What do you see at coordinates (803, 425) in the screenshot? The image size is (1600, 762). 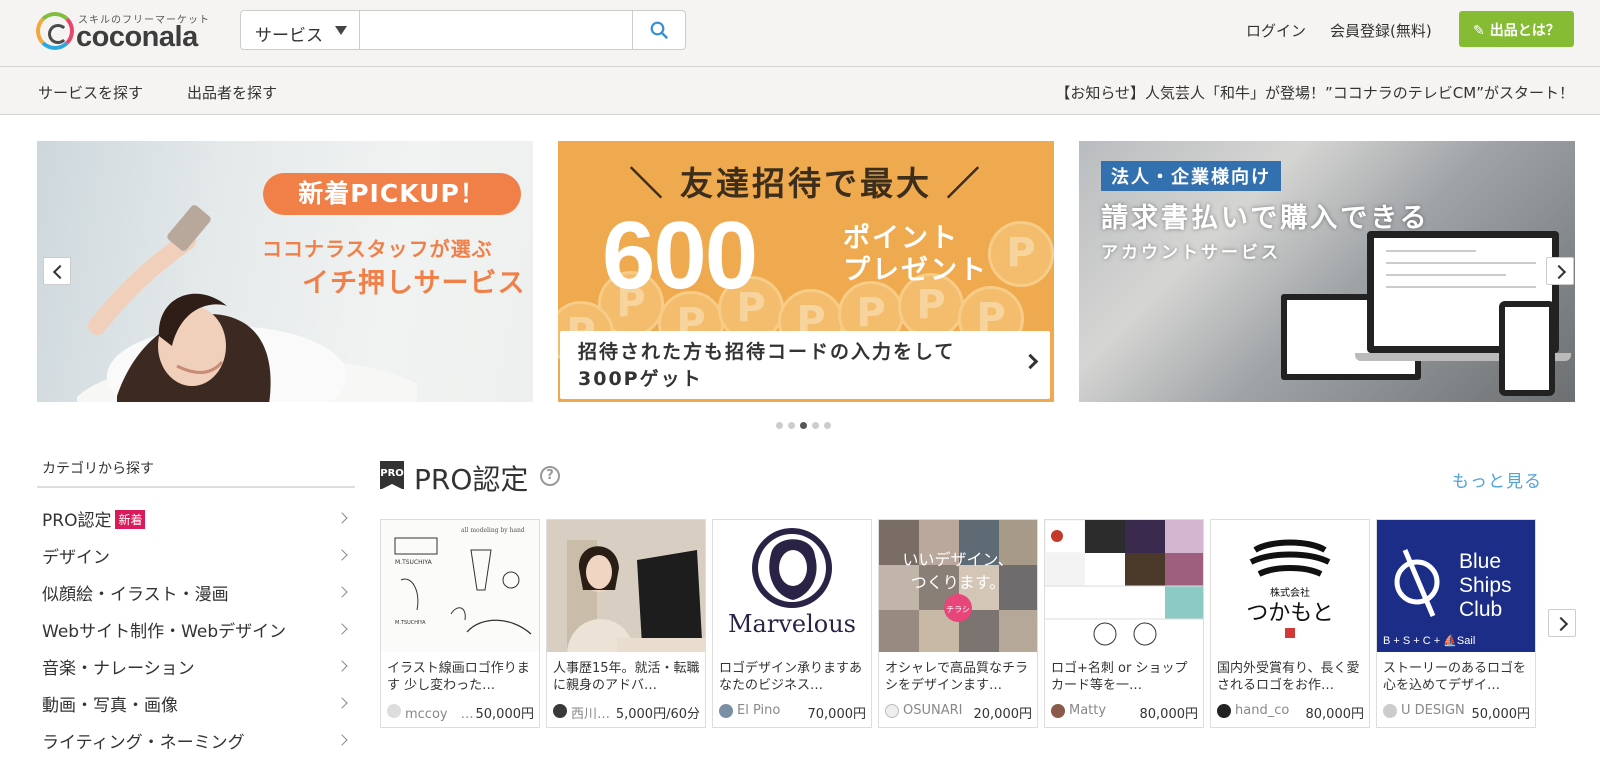 I see `carousel-dot-active` at bounding box center [803, 425].